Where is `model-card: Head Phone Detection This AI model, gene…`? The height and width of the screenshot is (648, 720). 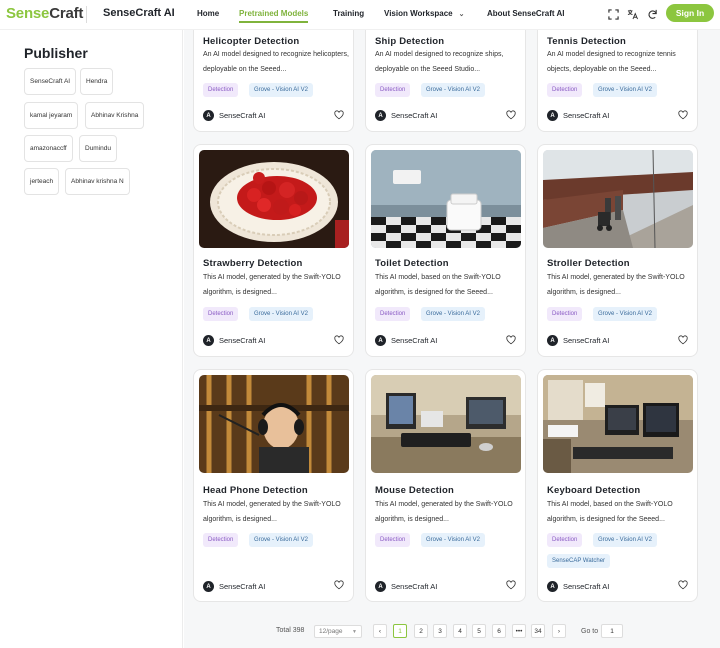
model-card: Head Phone Detection This AI model, gene… is located at coordinates (273, 485).